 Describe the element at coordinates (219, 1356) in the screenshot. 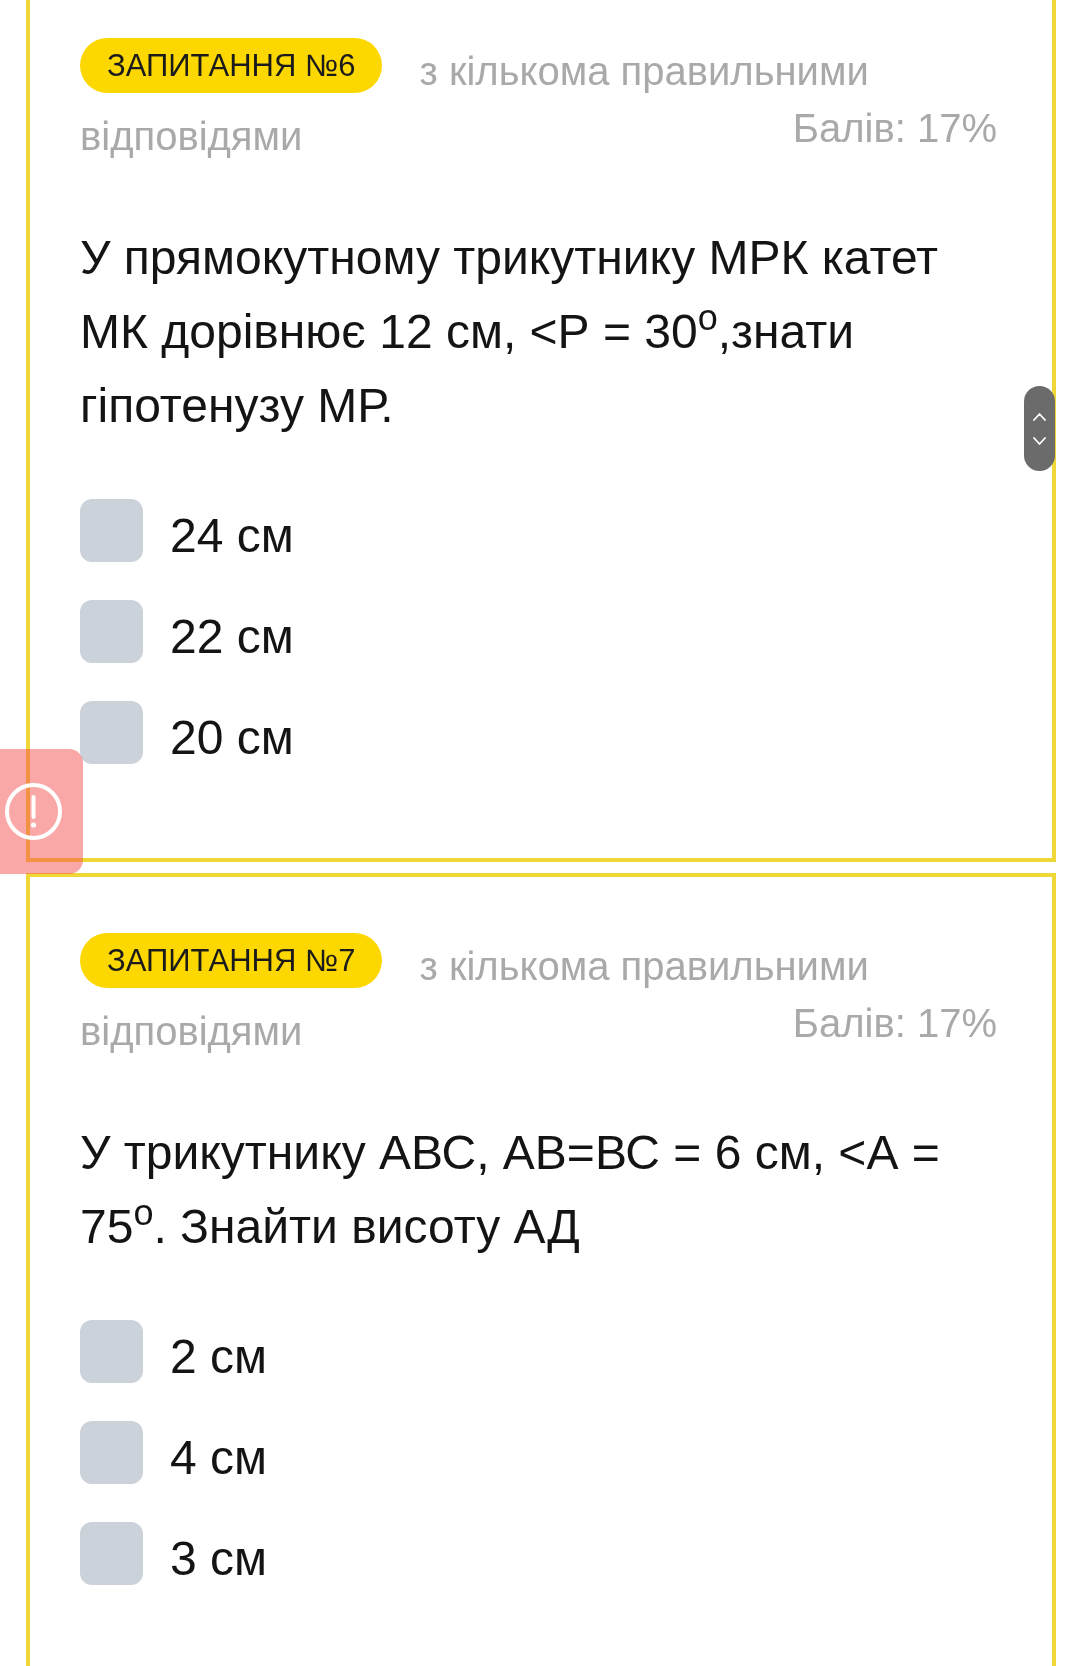

I see `option-label: 2 см` at that location.